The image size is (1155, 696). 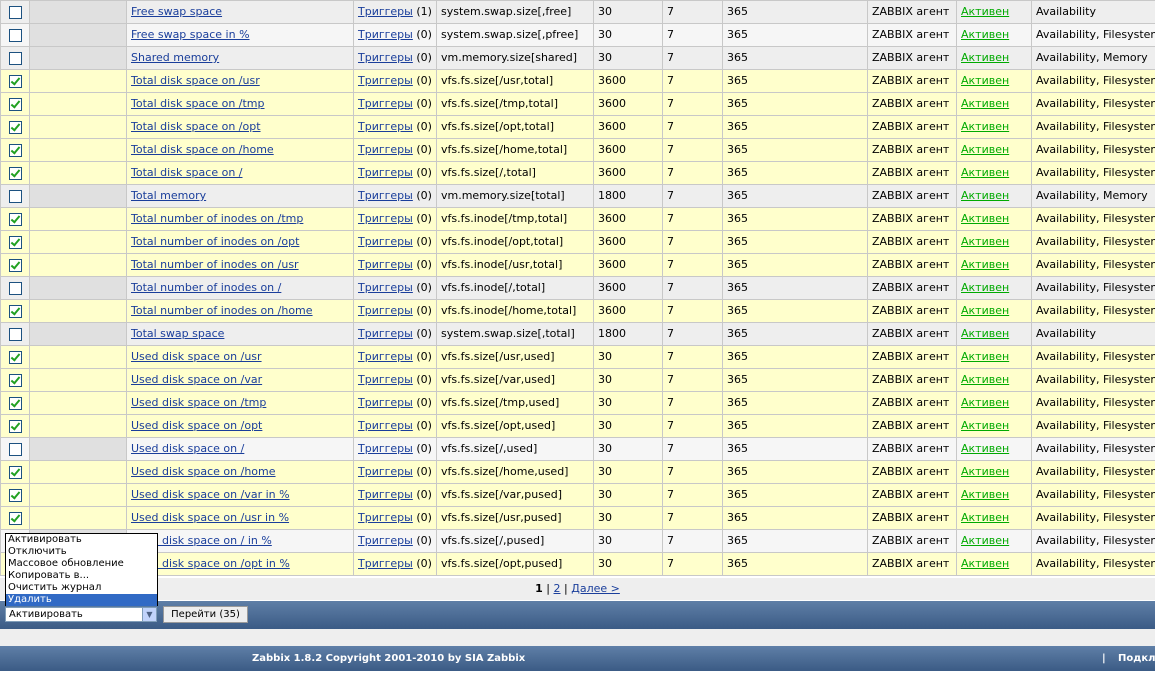 What do you see at coordinates (595, 588) in the screenshot?
I see `pager-next-link: Далее >` at bounding box center [595, 588].